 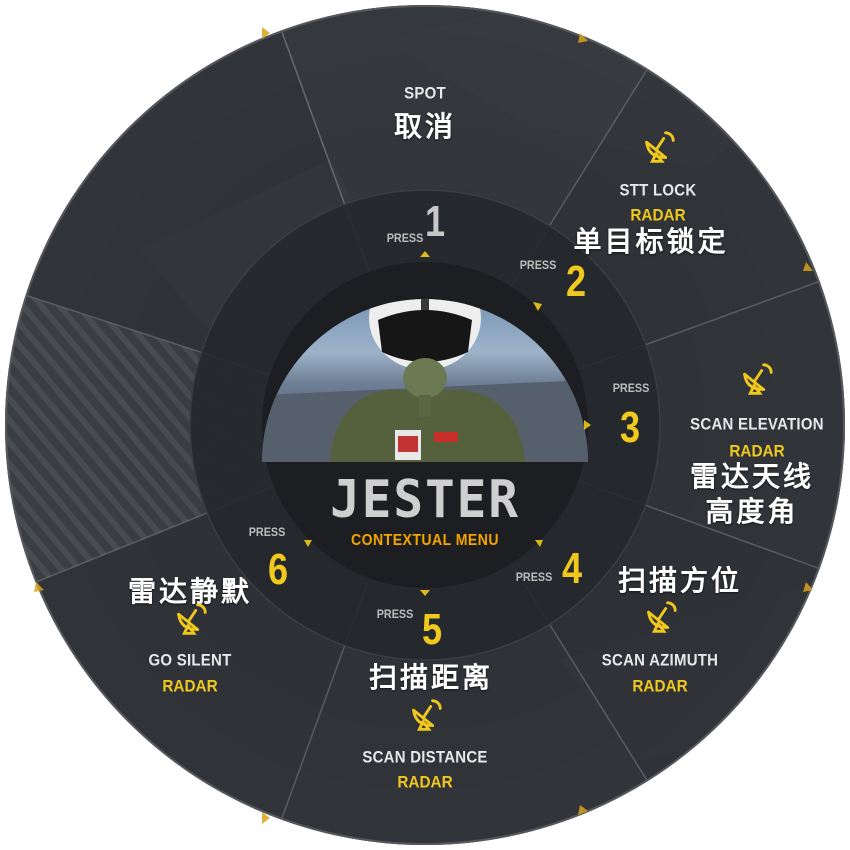 I want to click on option-2-number: 2, so click(x=576, y=282).